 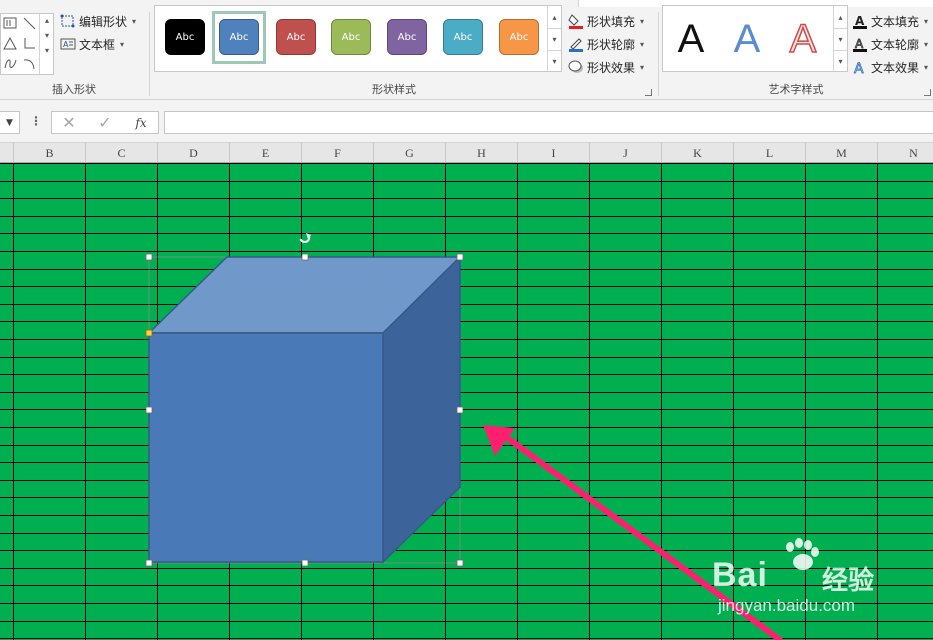 I want to click on watermark-url: jingyan.baidu.com, so click(x=787, y=605).